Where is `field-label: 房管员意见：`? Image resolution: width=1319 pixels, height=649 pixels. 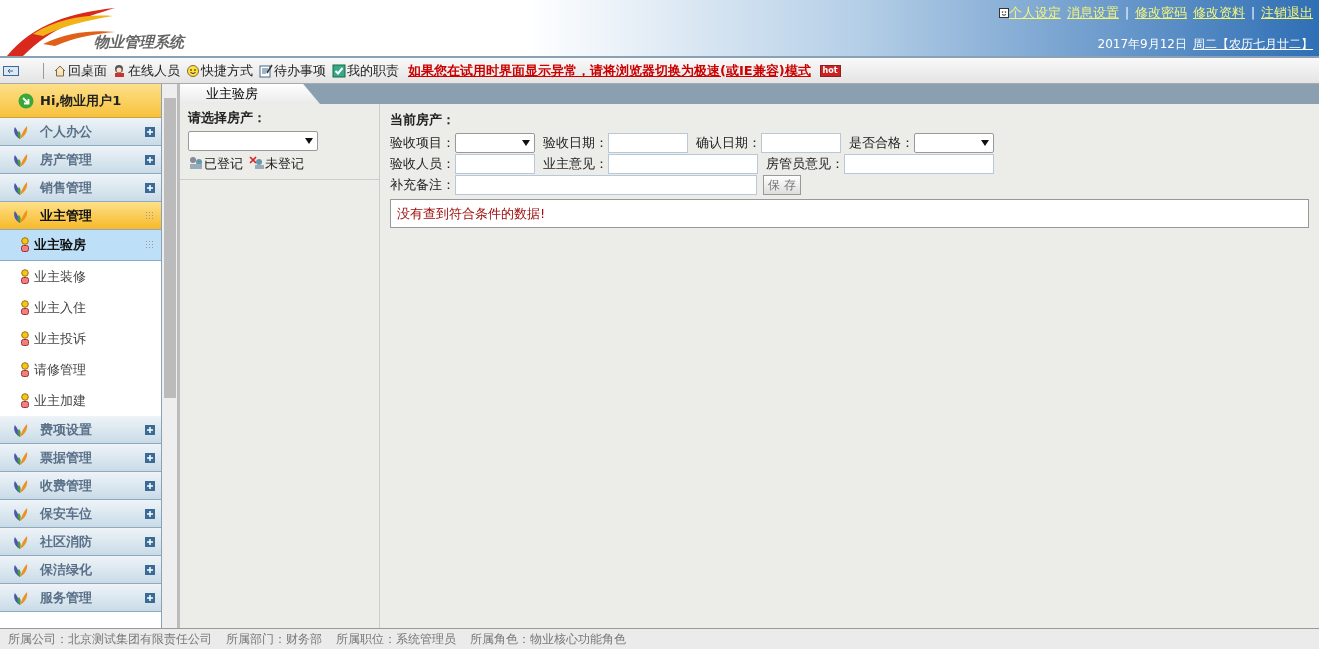 field-label: 房管员意见： is located at coordinates (804, 164).